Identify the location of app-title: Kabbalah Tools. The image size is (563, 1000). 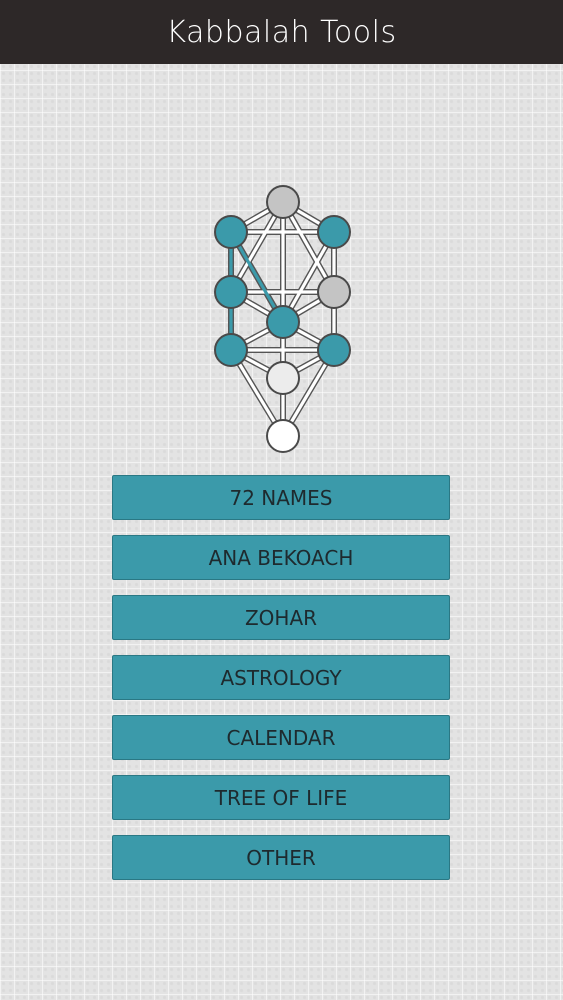
(281, 32).